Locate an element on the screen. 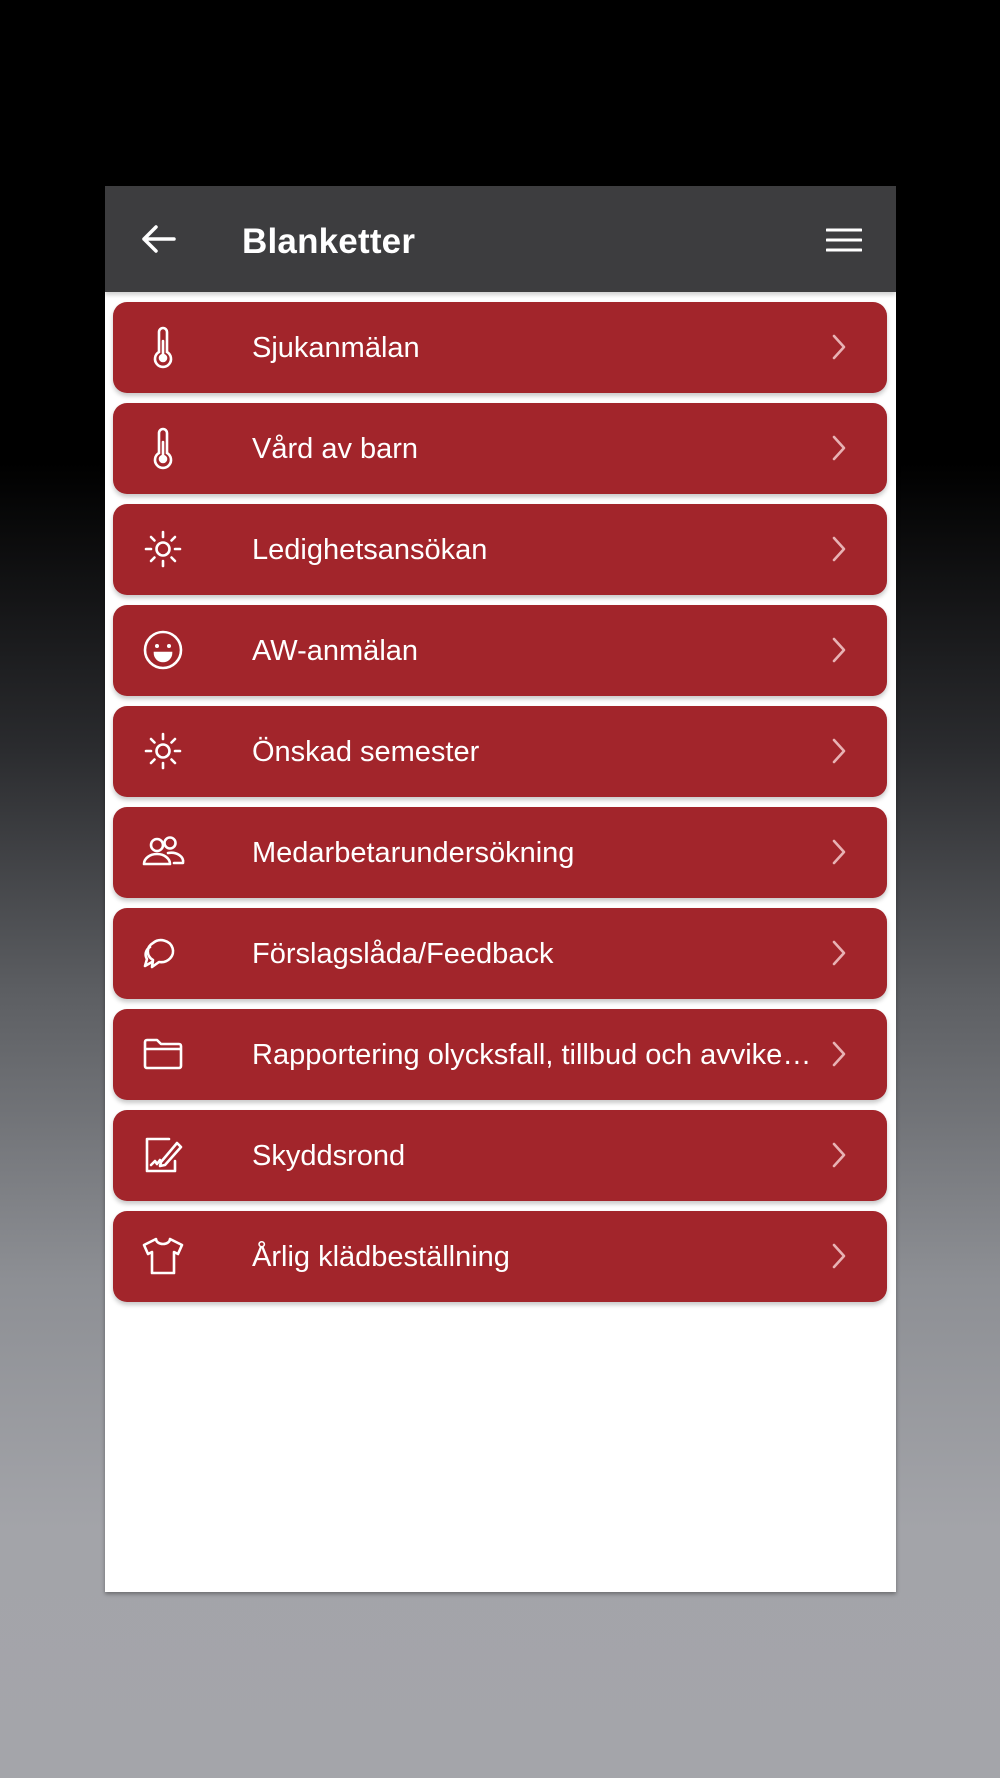  form-item-2: Vård av barn is located at coordinates (500, 448).